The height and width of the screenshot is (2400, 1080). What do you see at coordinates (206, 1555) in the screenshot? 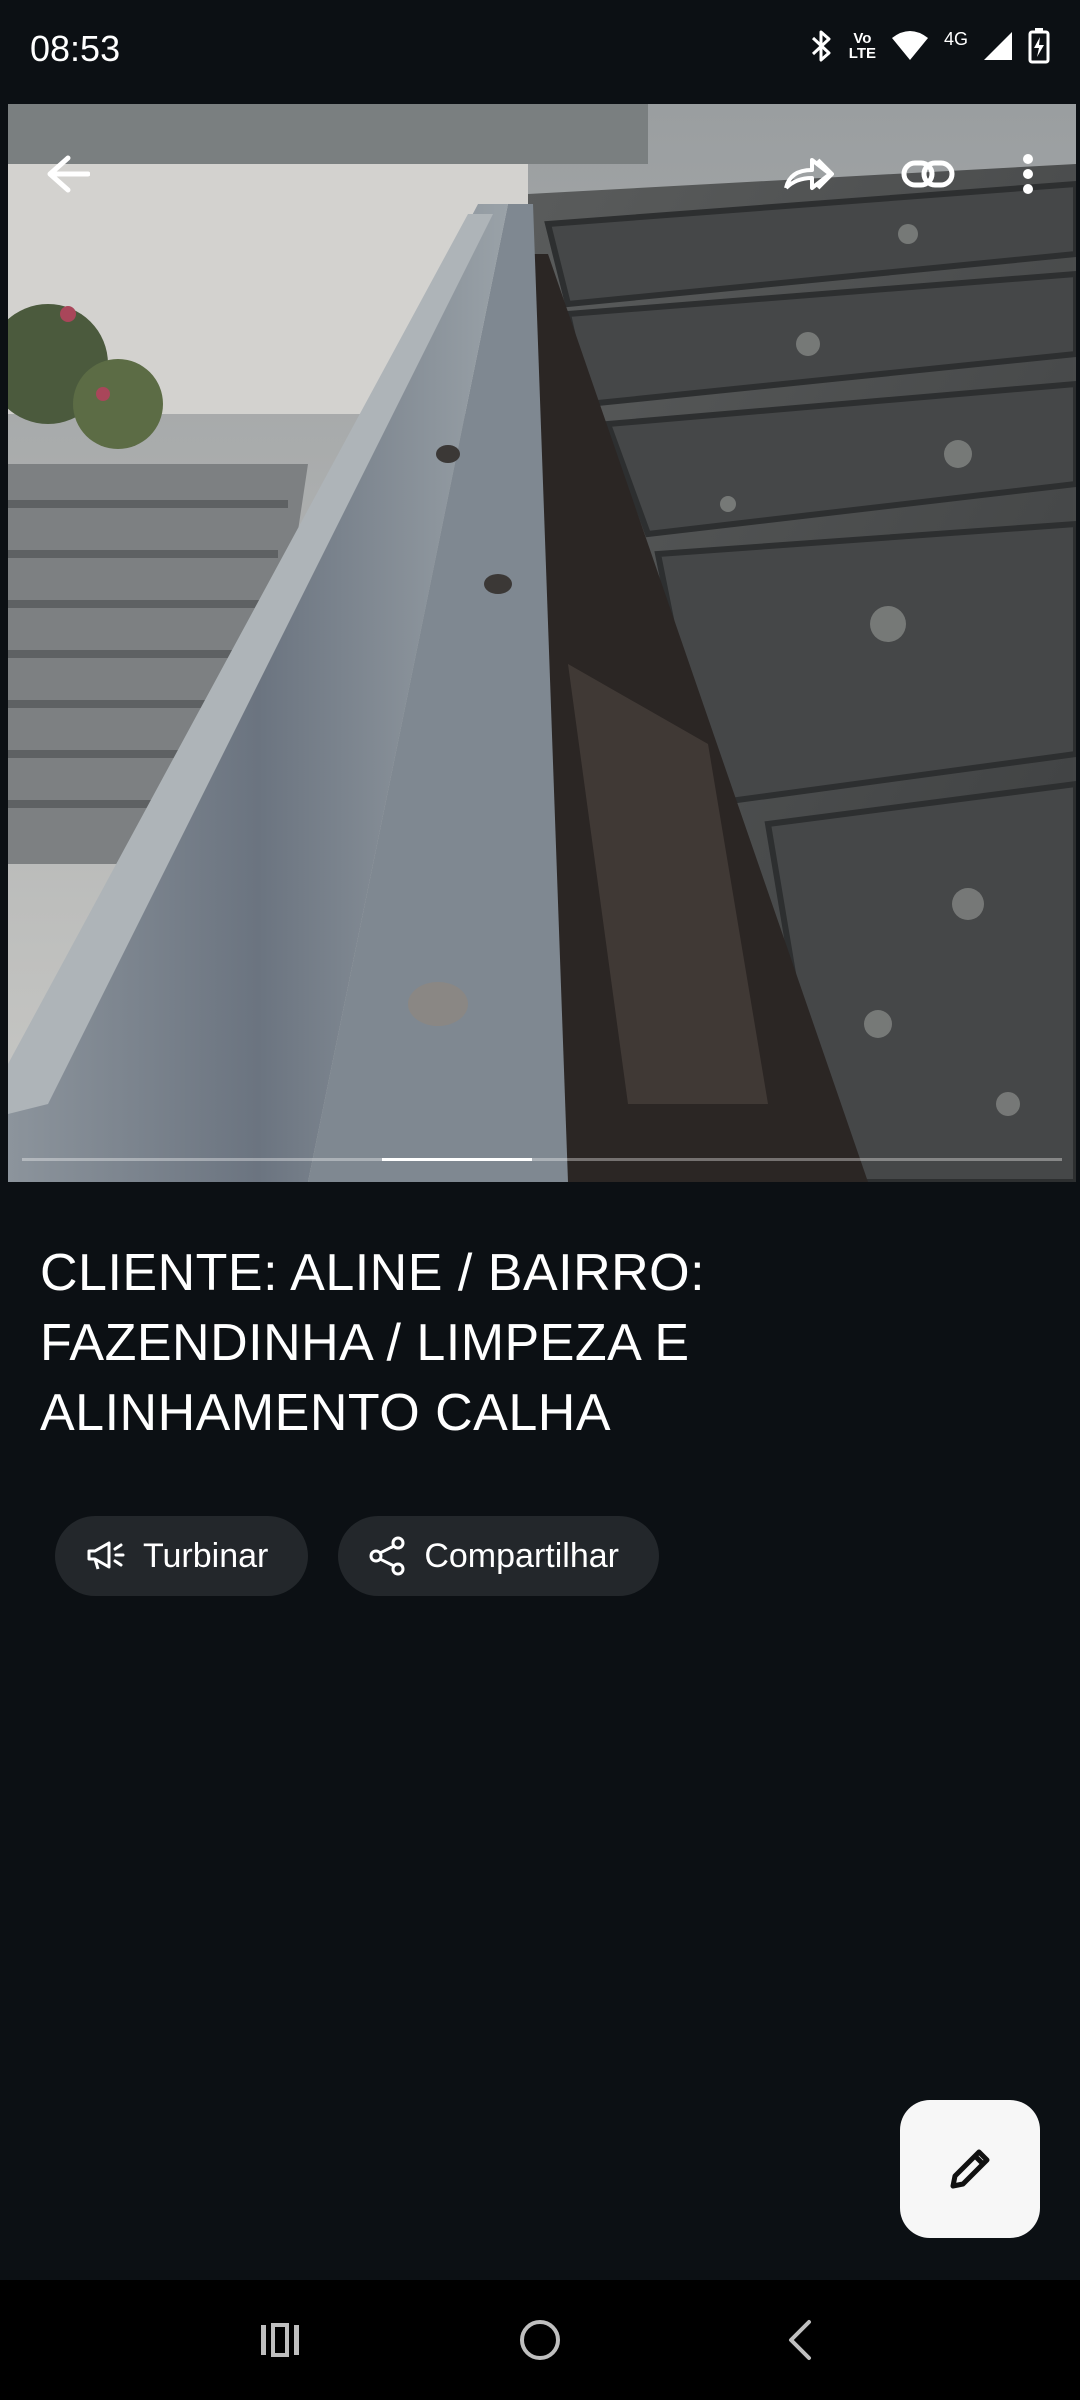
I see `boost-label: Turbinar` at bounding box center [206, 1555].